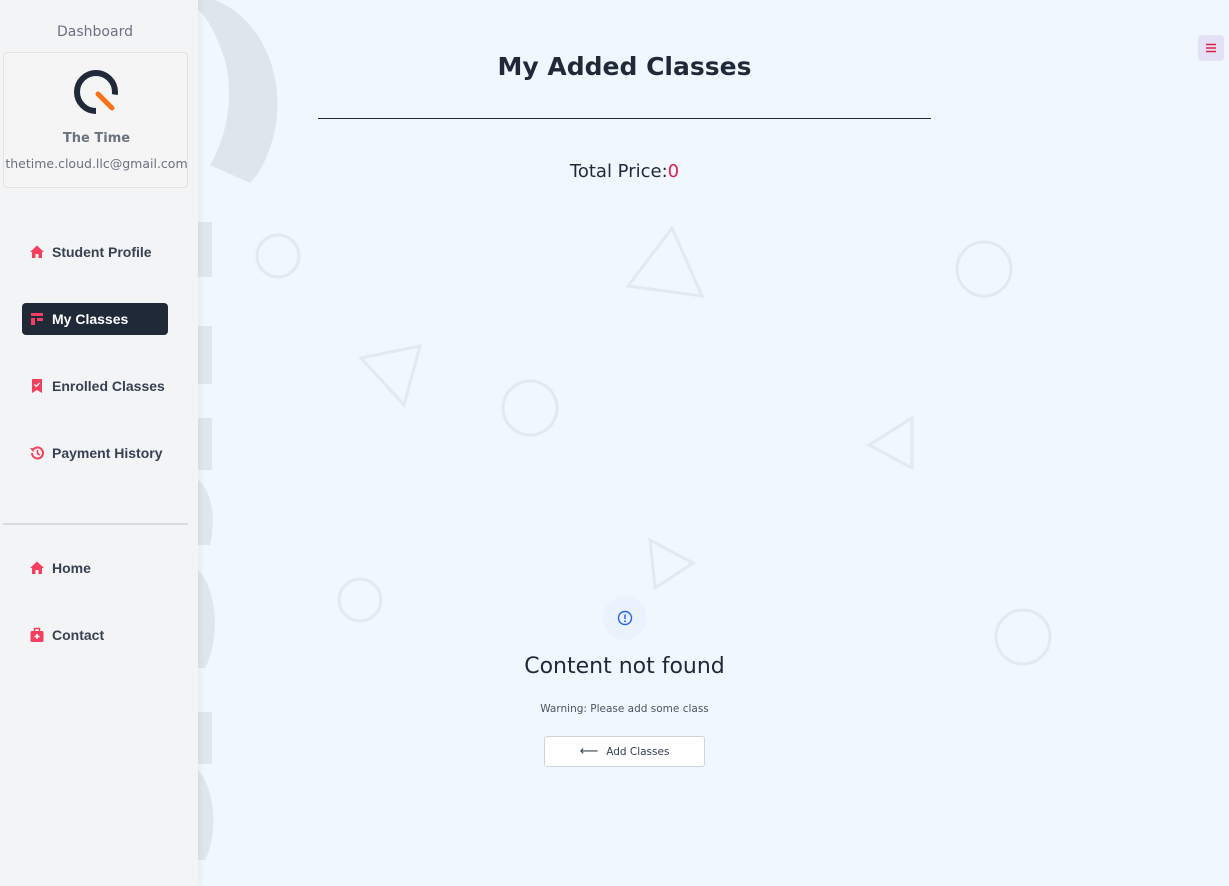 This screenshot has width=1229, height=886. Describe the element at coordinates (37, 319) in the screenshot. I see `classes-icon` at that location.